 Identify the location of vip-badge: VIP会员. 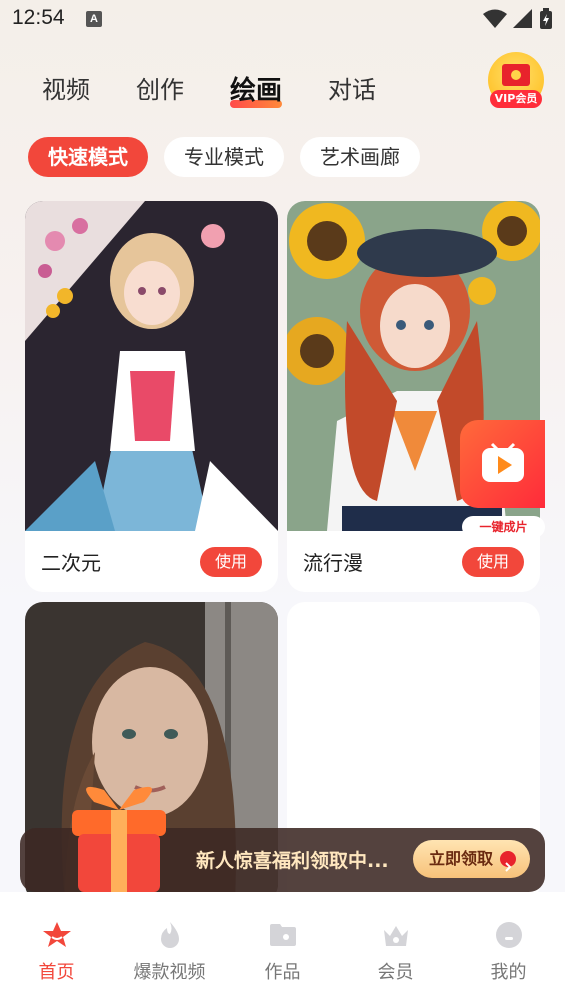
(516, 81).